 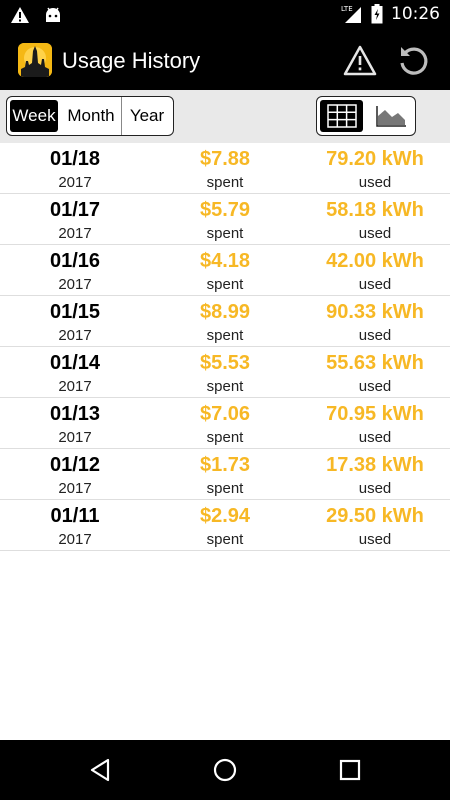 I want to click on list-item: 01/11 2017 $2.94 spent 29.50 kWh used, so click(x=225, y=525).